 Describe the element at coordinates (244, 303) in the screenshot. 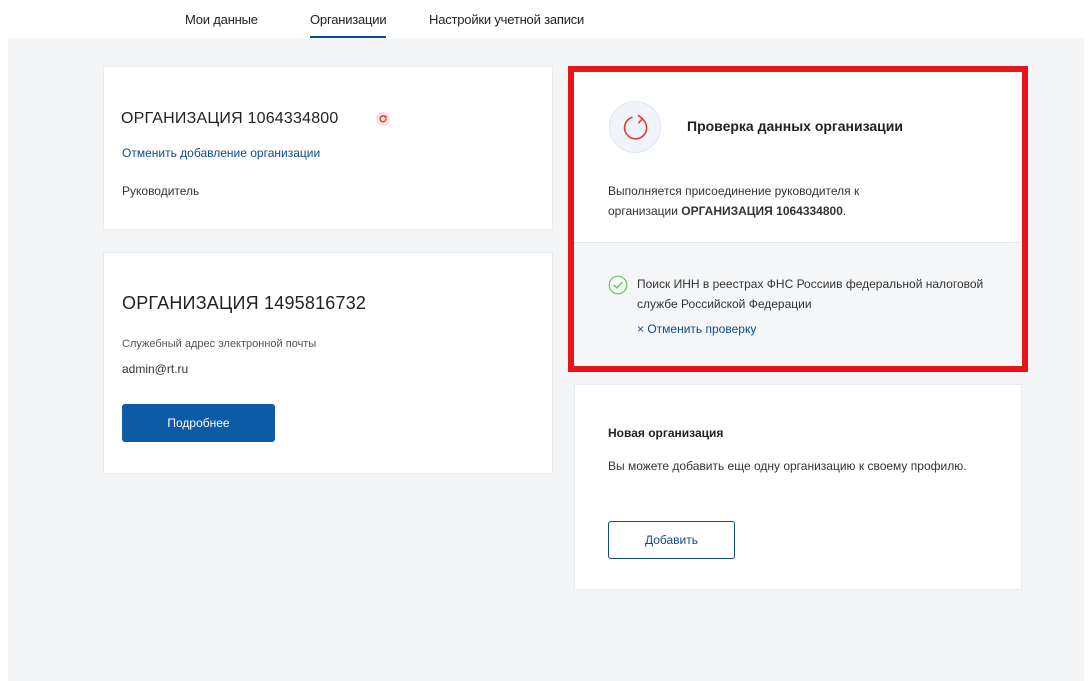

I see `org-2-title: ОРГАНИЗАЦИЯ 1495816732` at that location.